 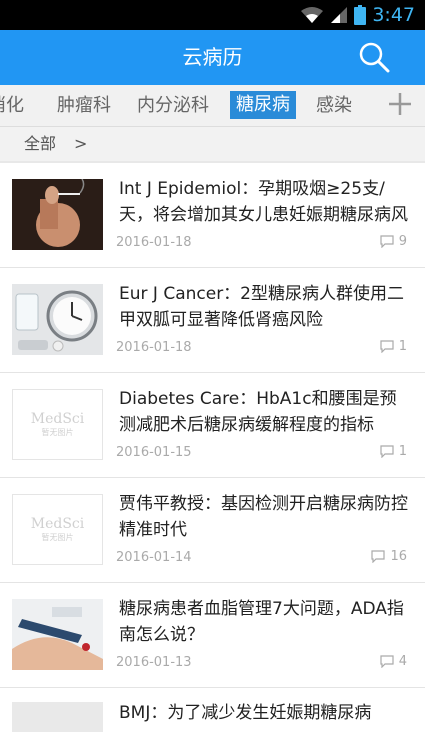 I want to click on list-item: BMJ：为了减少发生妊娠期糖尿病, so click(x=212, y=710).